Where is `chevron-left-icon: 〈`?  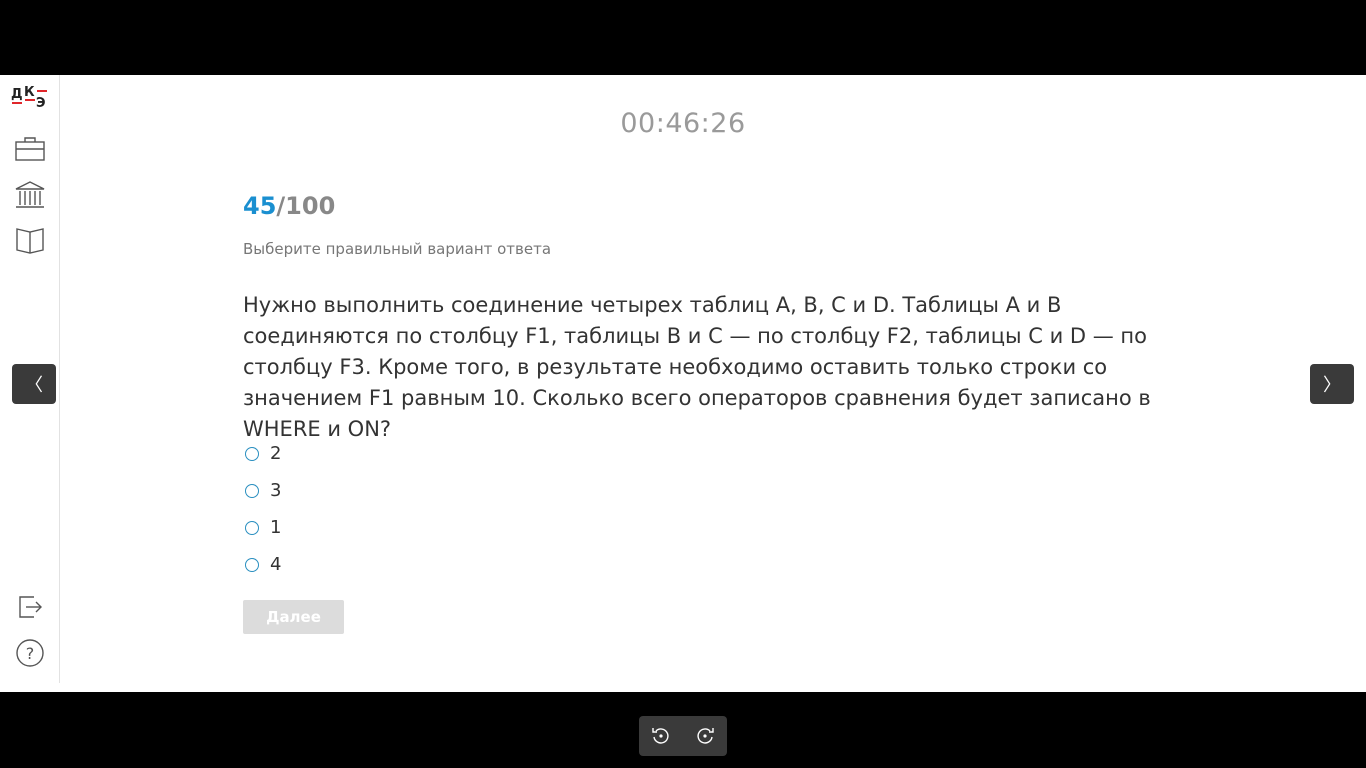 chevron-left-icon: 〈 is located at coordinates (34, 385).